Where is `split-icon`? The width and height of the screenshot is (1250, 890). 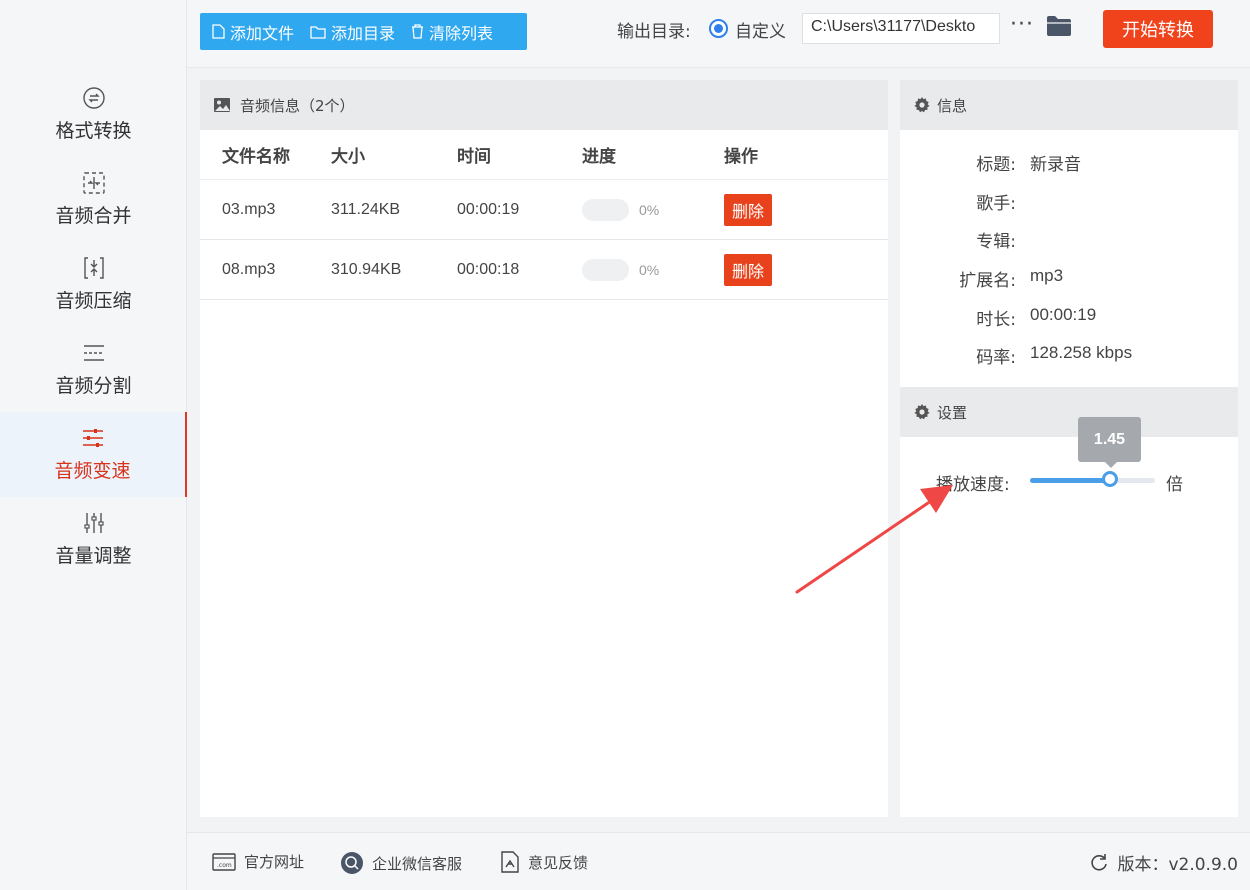 split-icon is located at coordinates (94, 353).